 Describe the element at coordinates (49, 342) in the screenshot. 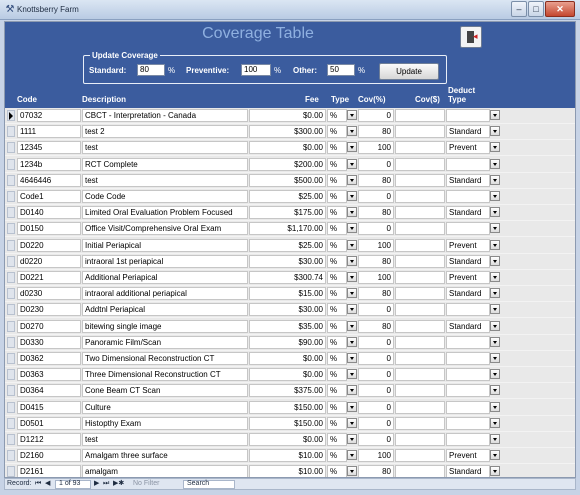

I see `code-cell: D0330` at that location.